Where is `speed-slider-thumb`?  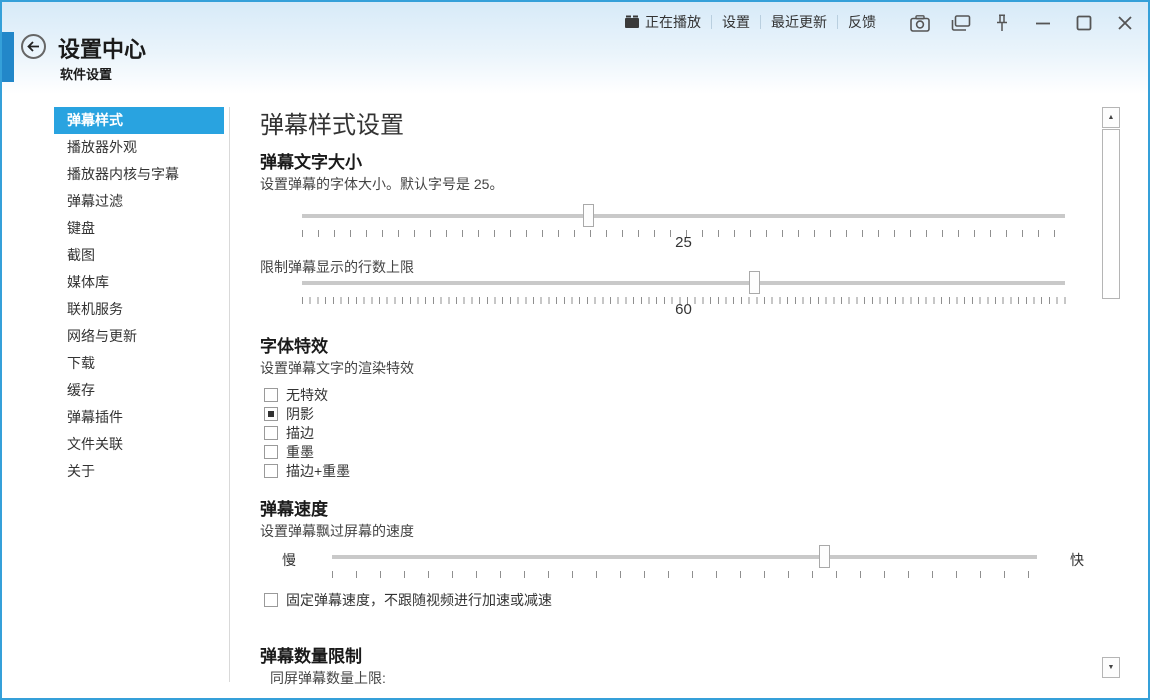 speed-slider-thumb is located at coordinates (824, 556).